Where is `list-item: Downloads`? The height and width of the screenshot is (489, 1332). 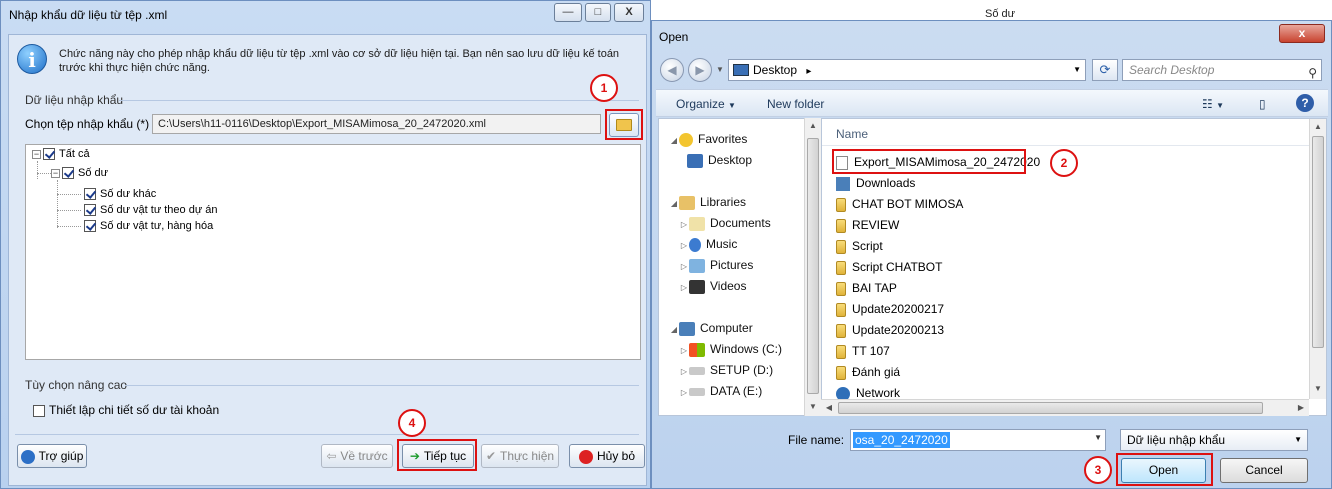 list-item: Downloads is located at coordinates (875, 183).